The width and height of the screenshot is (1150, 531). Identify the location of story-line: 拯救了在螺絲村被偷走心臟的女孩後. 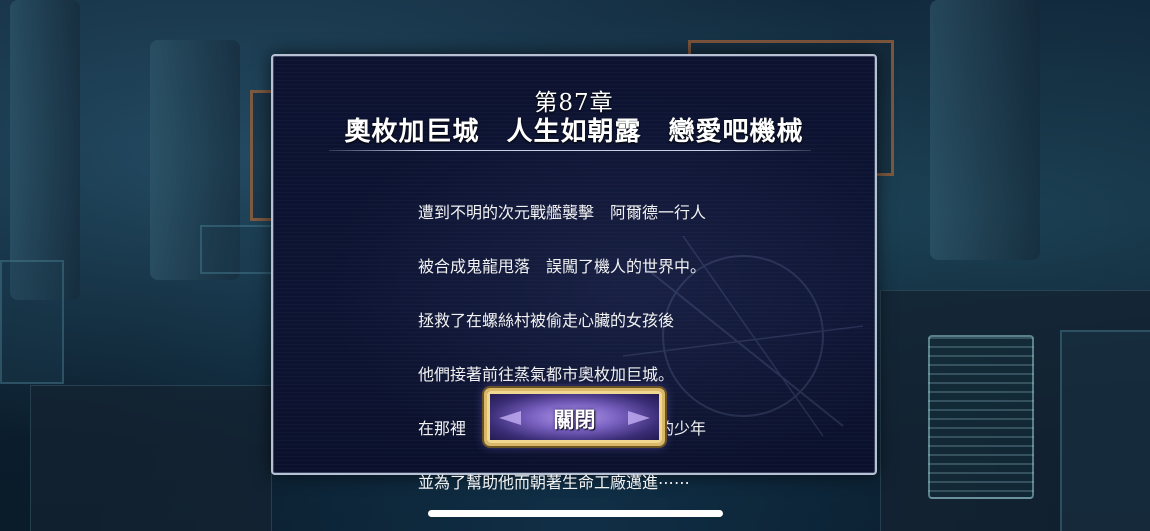
(546, 320).